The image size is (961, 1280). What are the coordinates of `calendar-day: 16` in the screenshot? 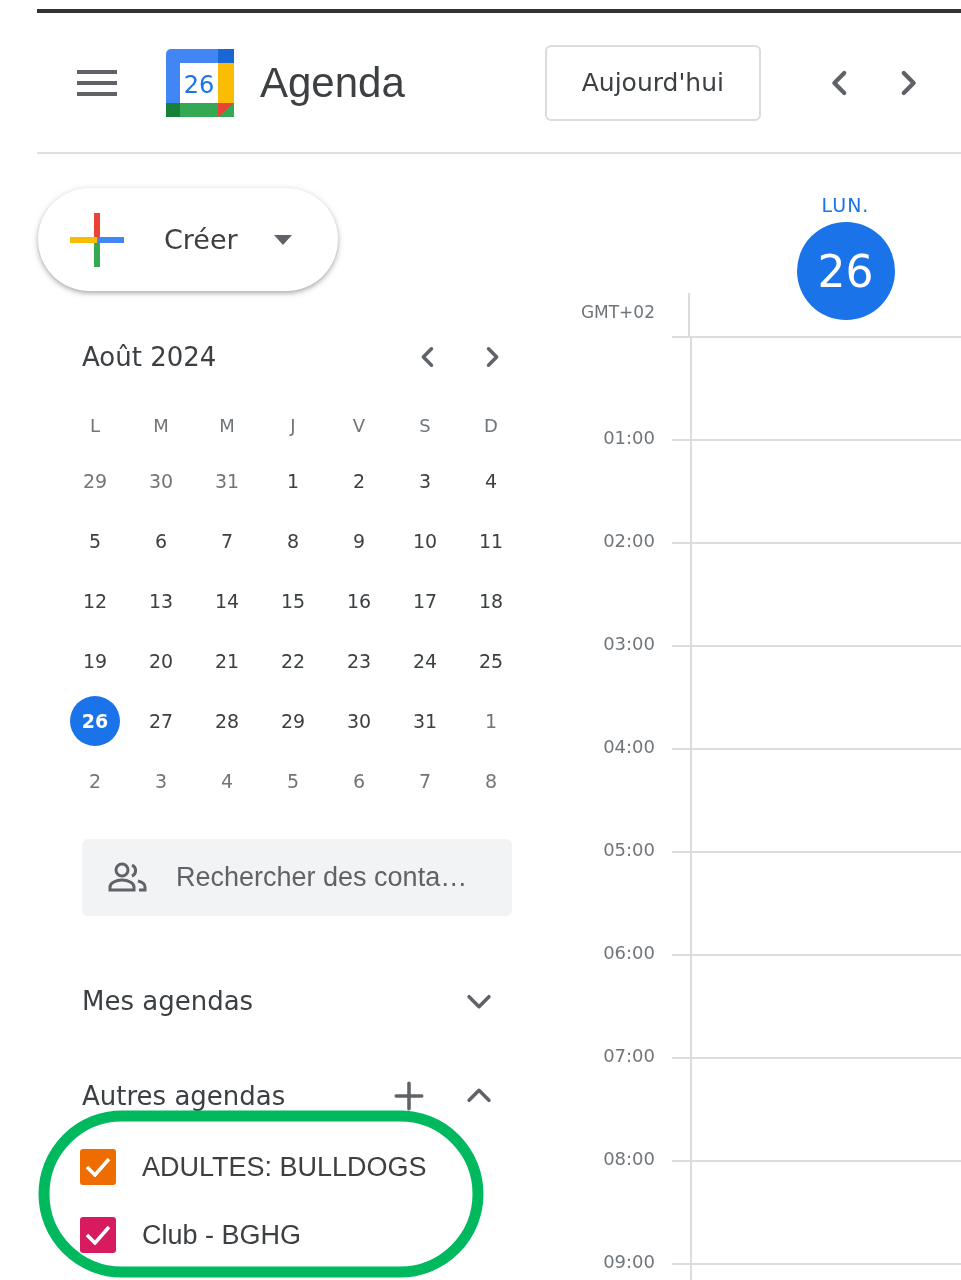 It's located at (359, 601).